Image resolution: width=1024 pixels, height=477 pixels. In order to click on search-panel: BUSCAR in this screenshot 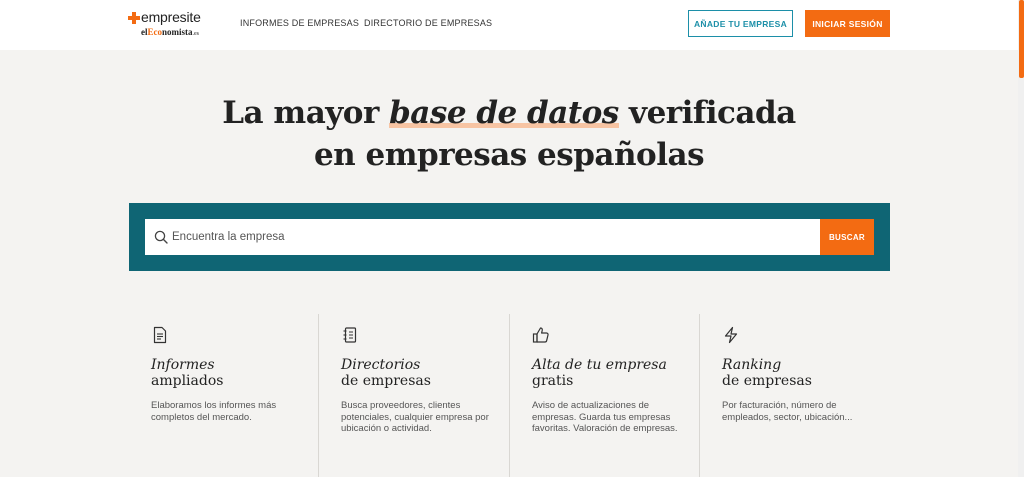, I will do `click(509, 237)`.